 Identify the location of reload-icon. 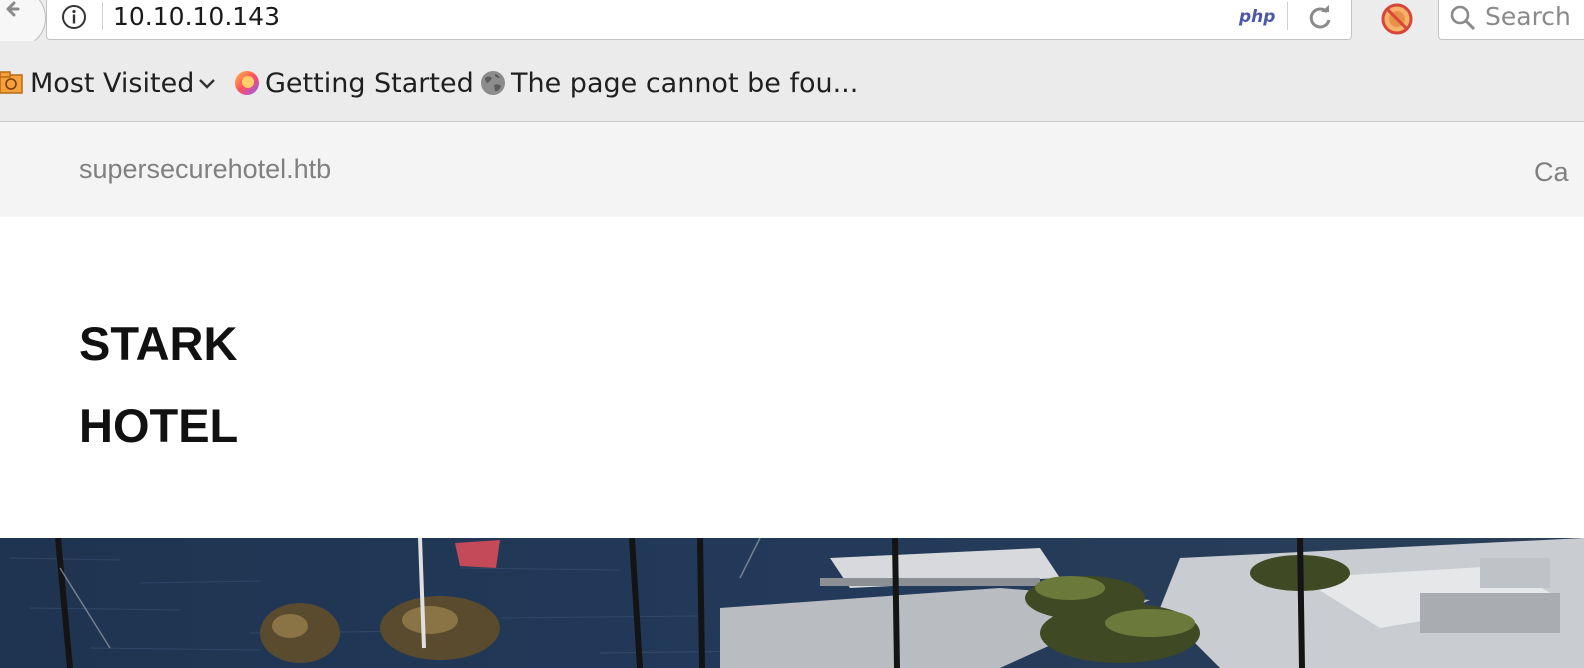
(1320, 18).